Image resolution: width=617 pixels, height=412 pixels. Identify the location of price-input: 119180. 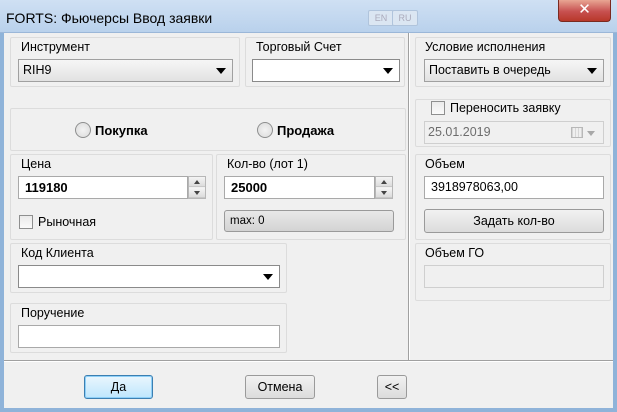
(103, 187).